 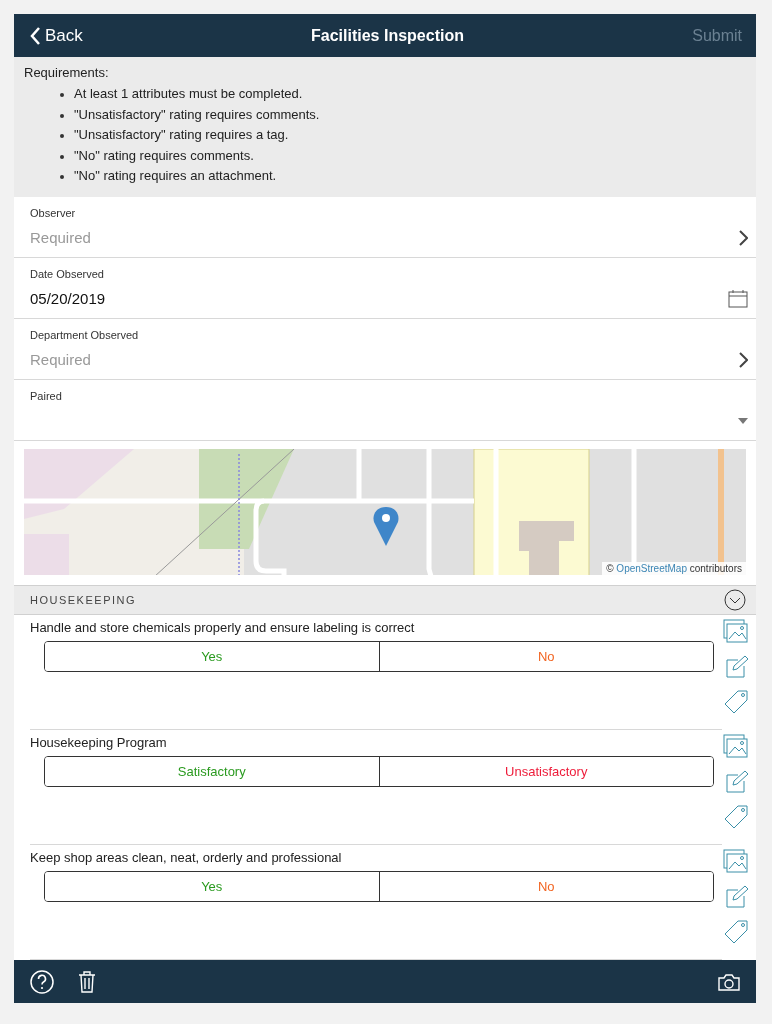 What do you see at coordinates (186, 857) in the screenshot?
I see `question-text: Keep shop areas clean, neat, orderly and professional` at bounding box center [186, 857].